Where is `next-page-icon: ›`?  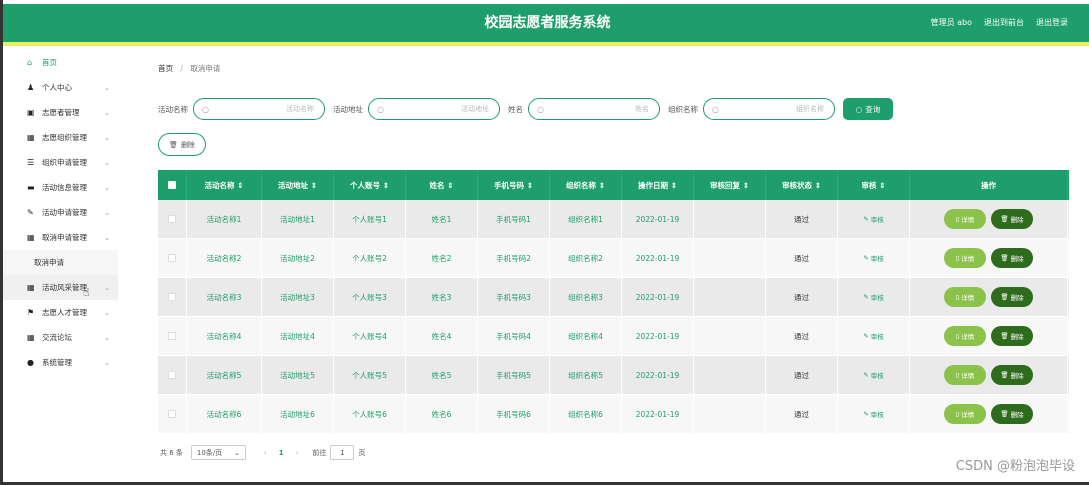
next-page-icon: › is located at coordinates (297, 453).